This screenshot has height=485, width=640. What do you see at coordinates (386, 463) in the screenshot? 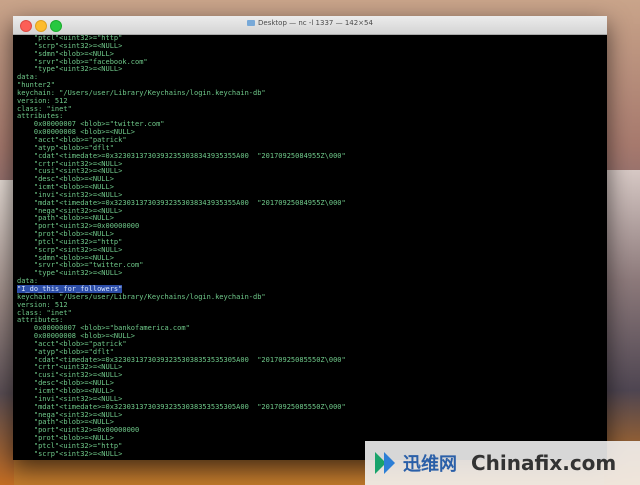
I see `chinafix-logo-icon` at bounding box center [386, 463].